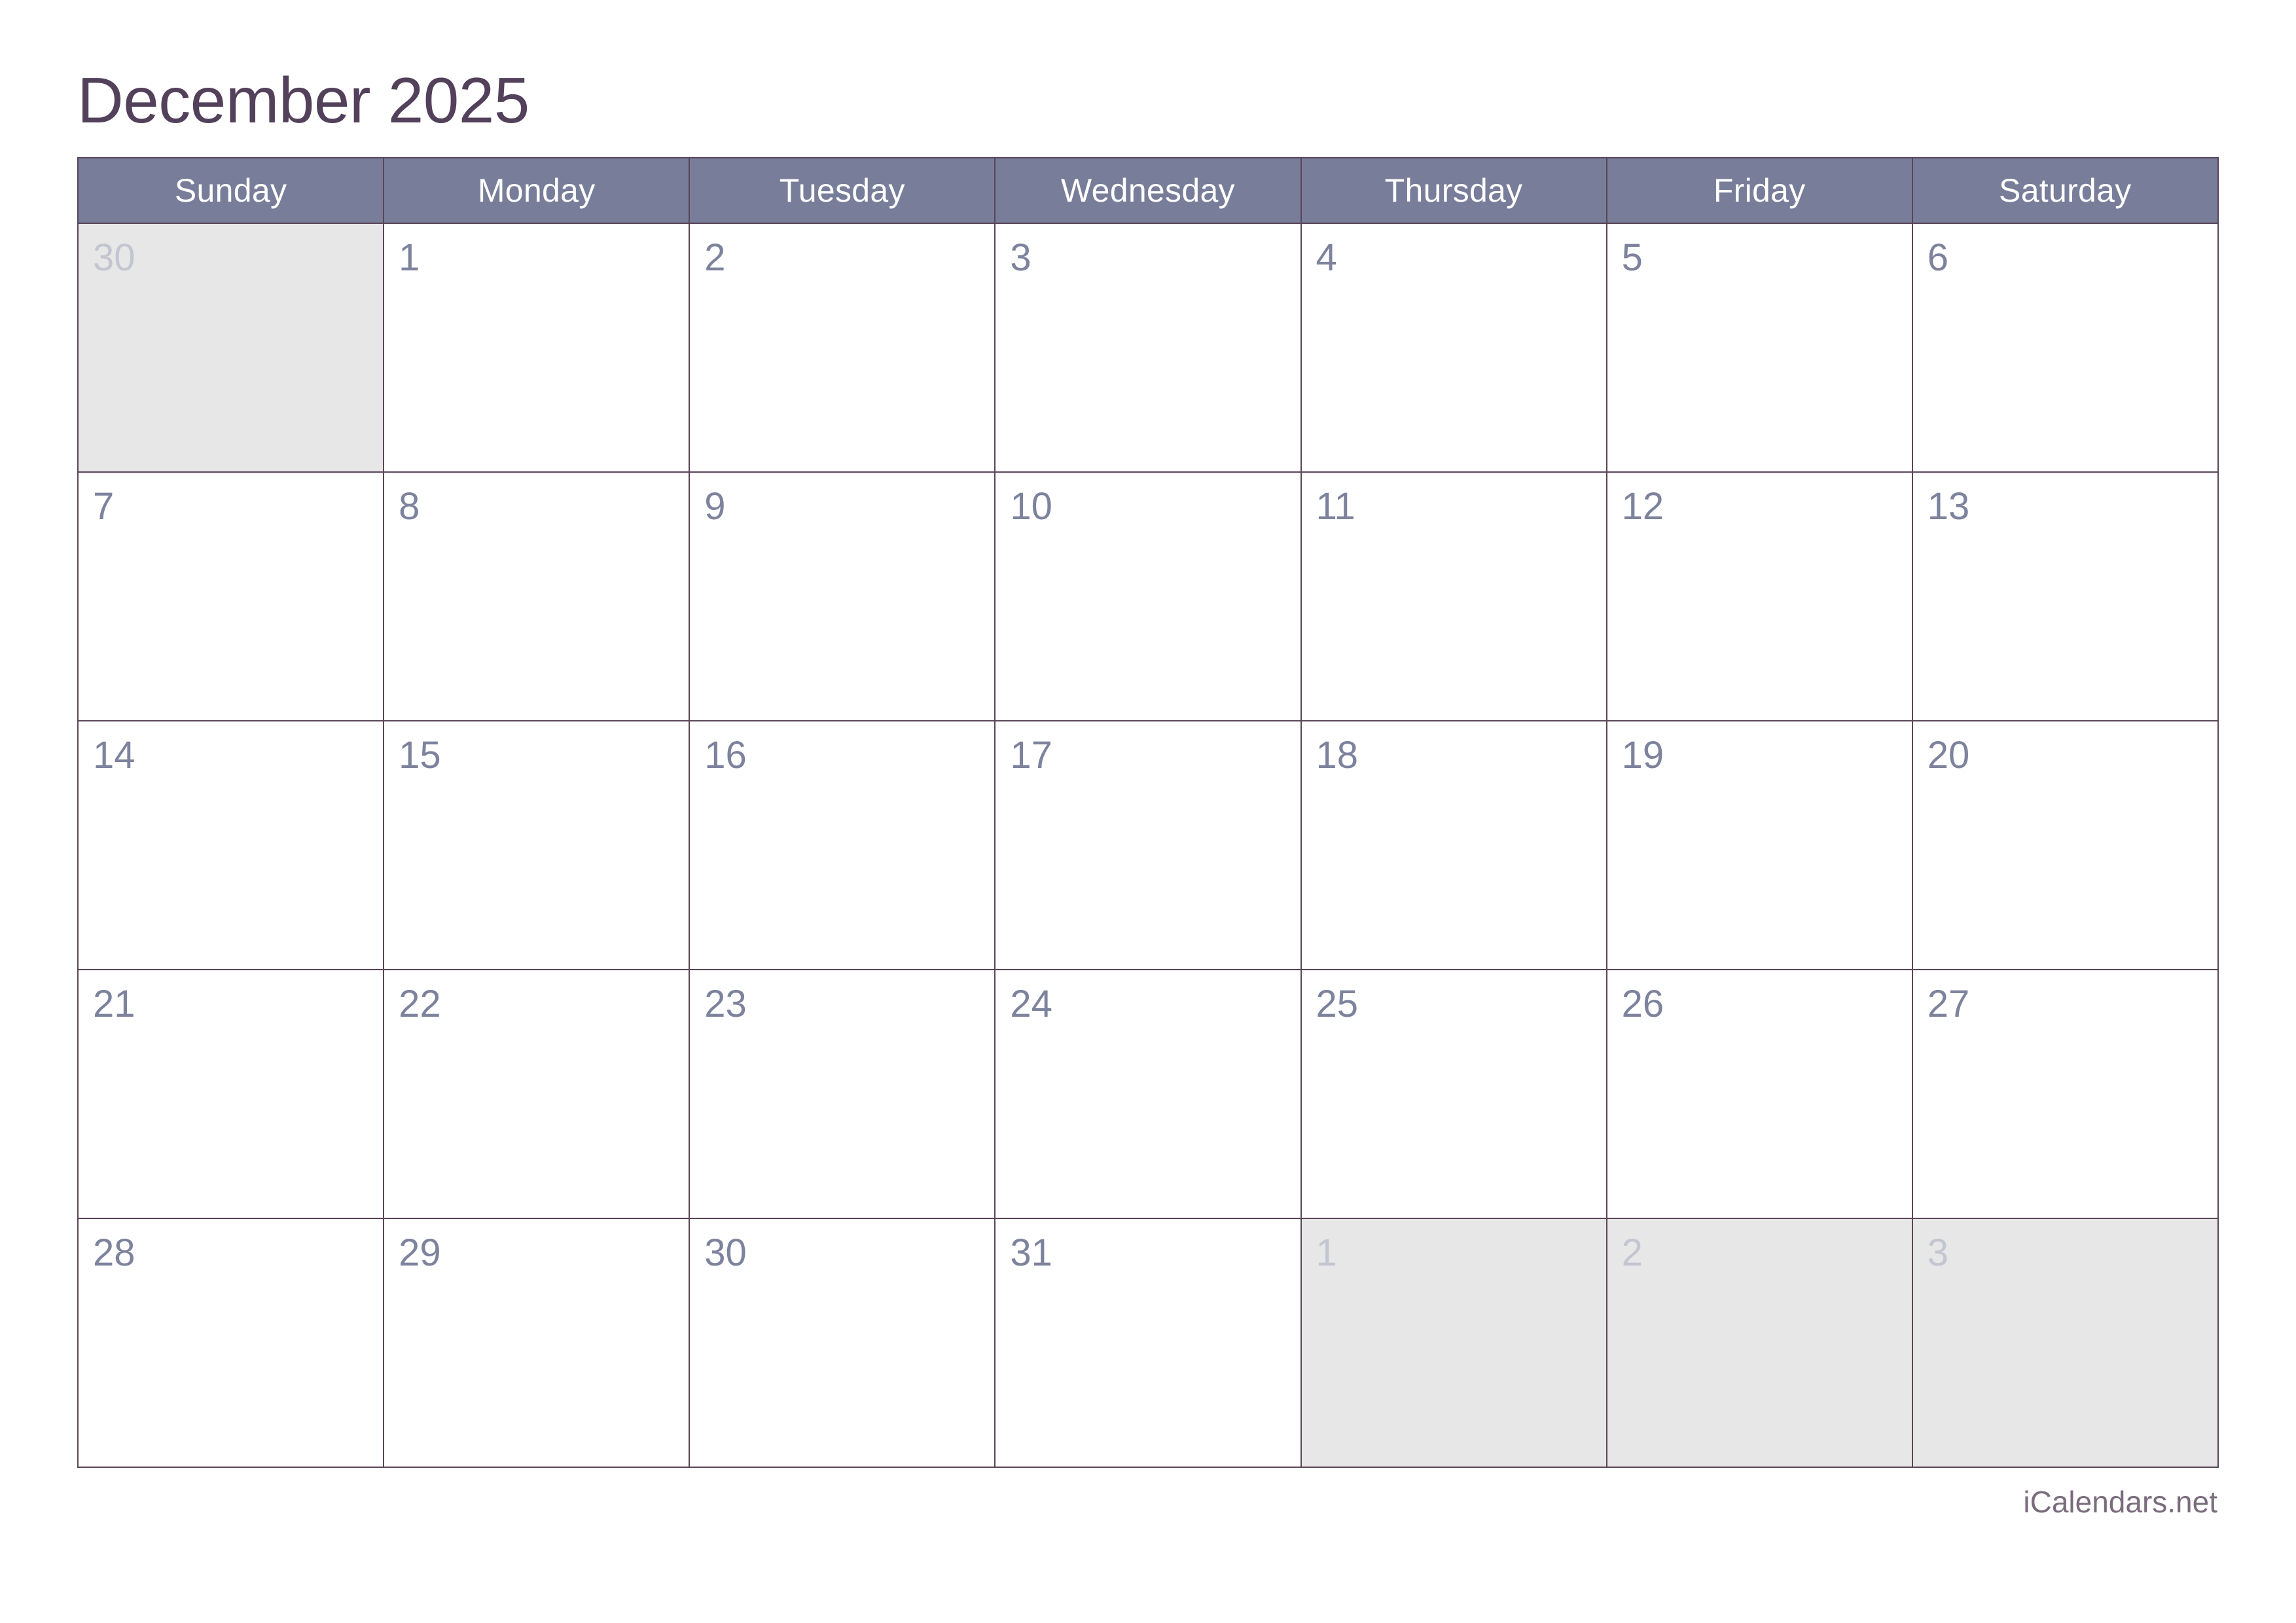 The width and height of the screenshot is (2296, 1623). What do you see at coordinates (1453, 1094) in the screenshot?
I see `calendar-day-cell: 25` at bounding box center [1453, 1094].